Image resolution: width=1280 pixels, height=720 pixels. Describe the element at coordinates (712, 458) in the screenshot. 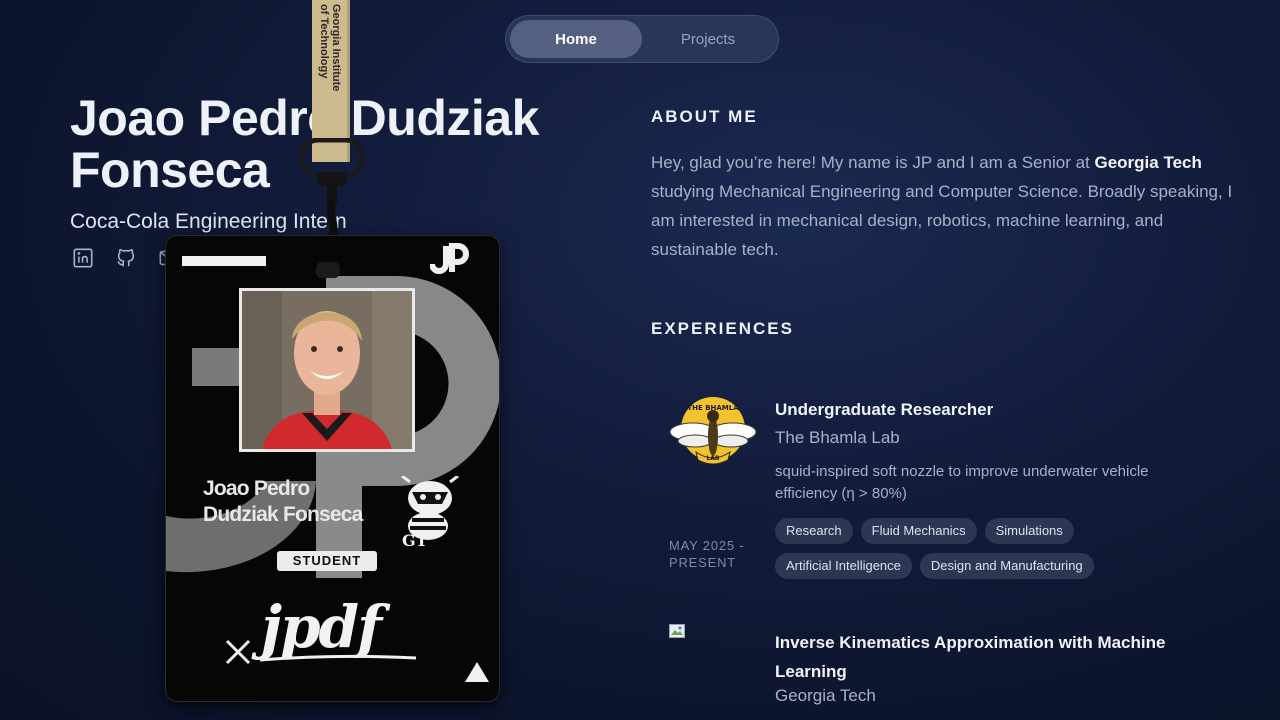

I see `logo-text-bottom: LAB` at that location.